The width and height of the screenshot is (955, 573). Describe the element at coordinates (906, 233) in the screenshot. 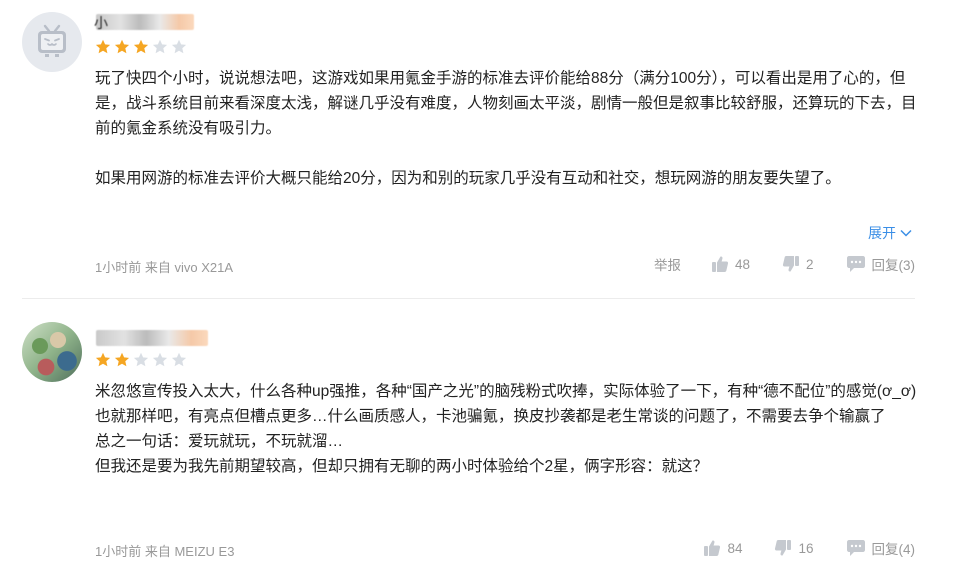

I see `chevron-down-icon` at that location.